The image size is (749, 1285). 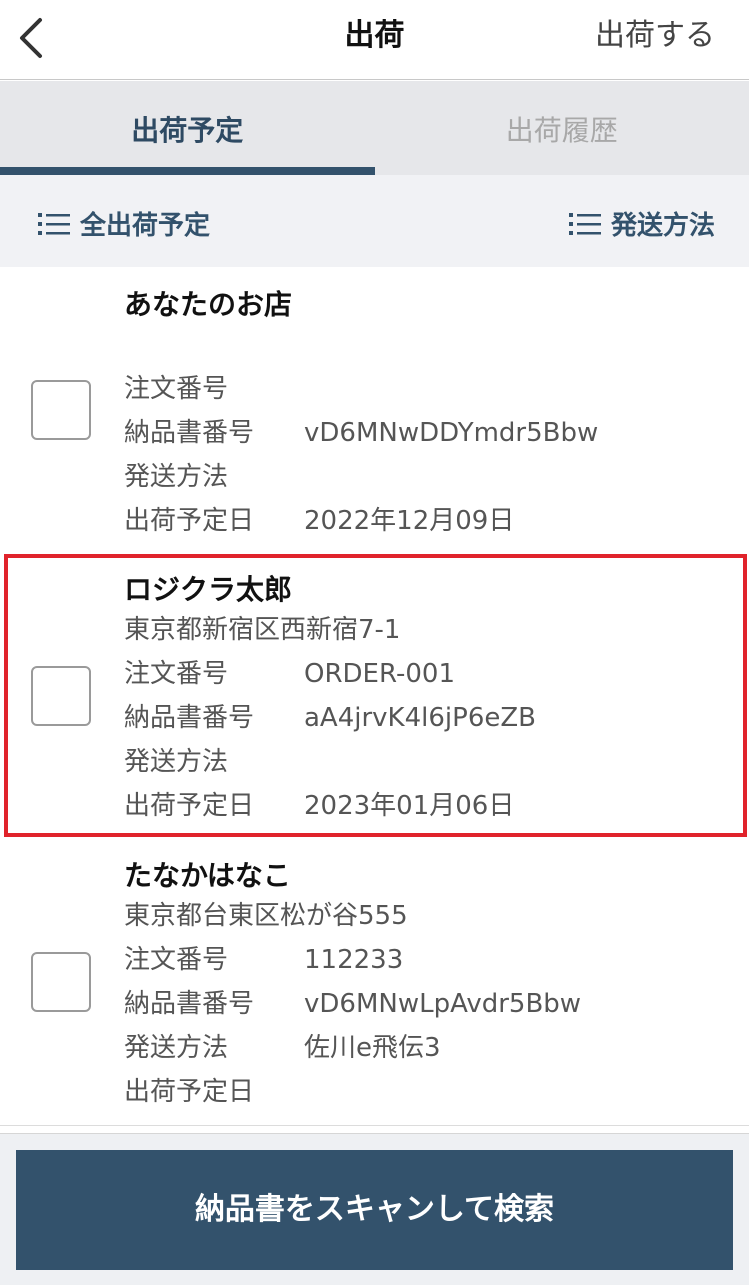 I want to click on customer-name: ロジクラ太郎, so click(x=208, y=589).